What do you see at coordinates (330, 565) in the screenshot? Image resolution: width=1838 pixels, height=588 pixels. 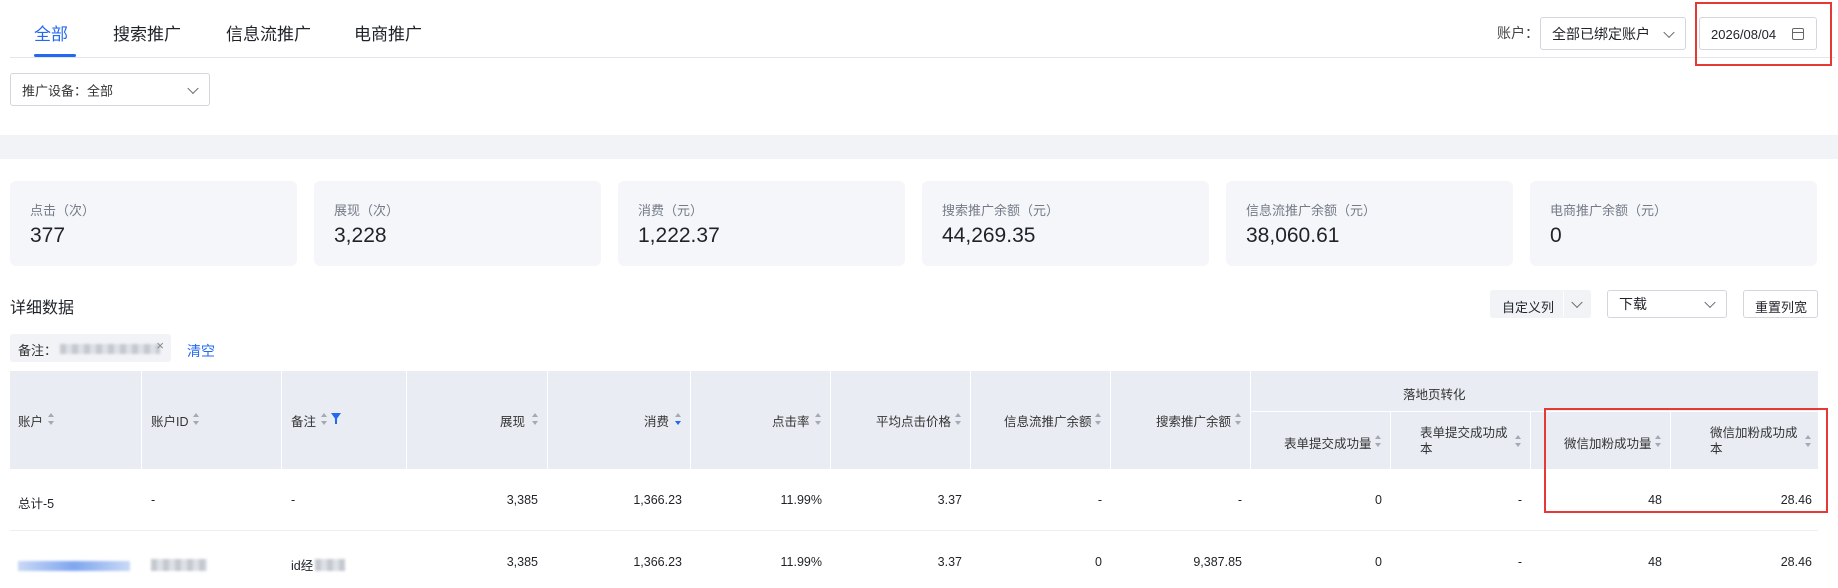 I see `redacted-note` at bounding box center [330, 565].